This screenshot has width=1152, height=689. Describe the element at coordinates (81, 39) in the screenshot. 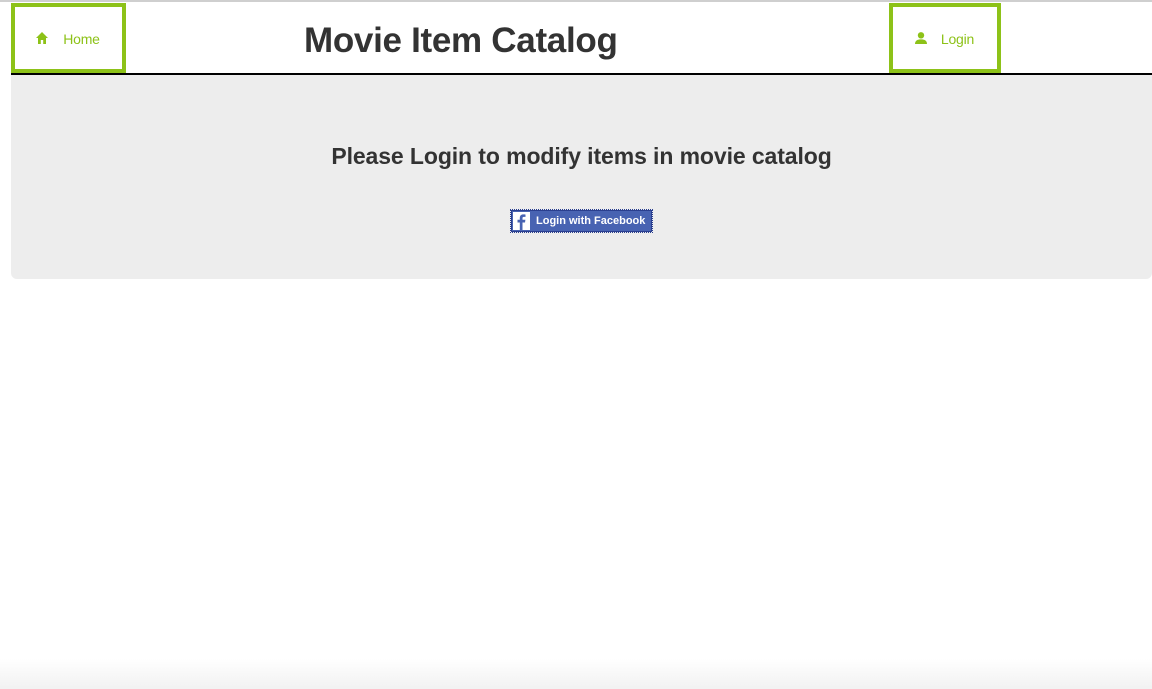

I see `home-label: Home` at that location.